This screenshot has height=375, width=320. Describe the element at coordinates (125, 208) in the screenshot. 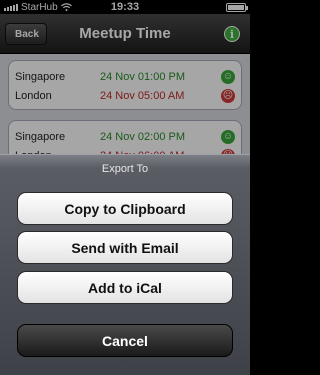

I see `copy-to-clipboard-button: Copy to Clipboard` at that location.